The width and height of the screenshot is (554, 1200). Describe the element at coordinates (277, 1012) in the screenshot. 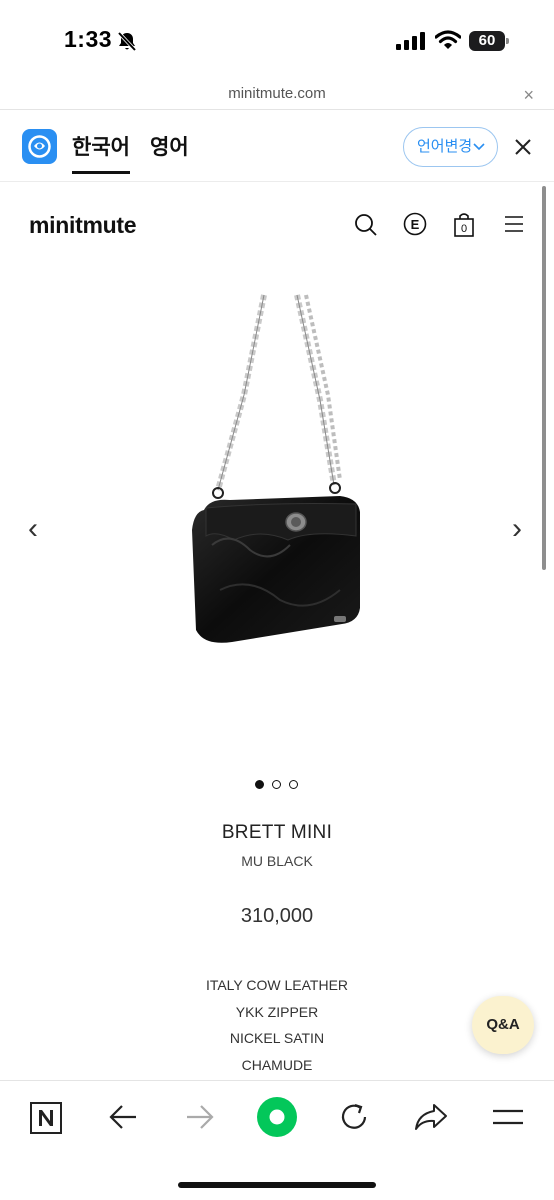

I see `spec-item: YKK ZIPPER` at that location.